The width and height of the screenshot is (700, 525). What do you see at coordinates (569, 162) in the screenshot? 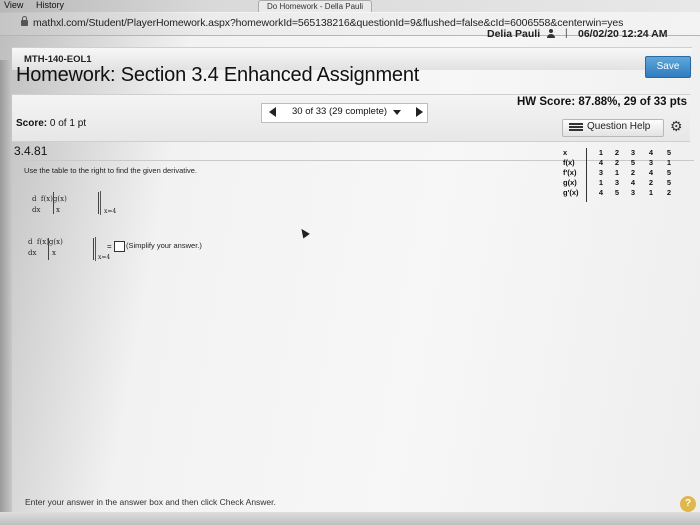
I see `table-row-label: f(x)` at bounding box center [569, 162].